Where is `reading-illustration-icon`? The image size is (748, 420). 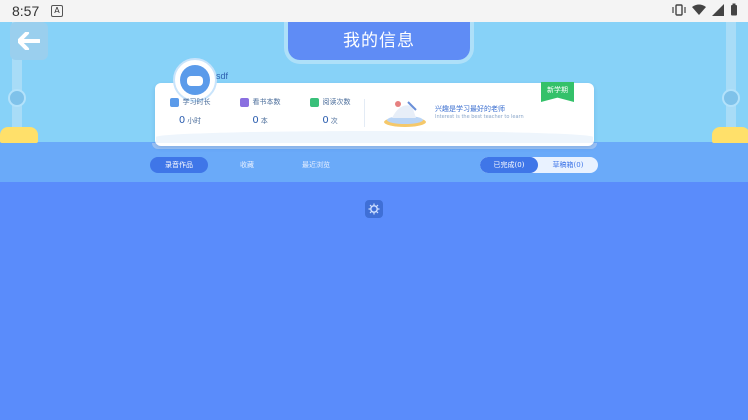 reading-illustration-icon is located at coordinates (405, 114).